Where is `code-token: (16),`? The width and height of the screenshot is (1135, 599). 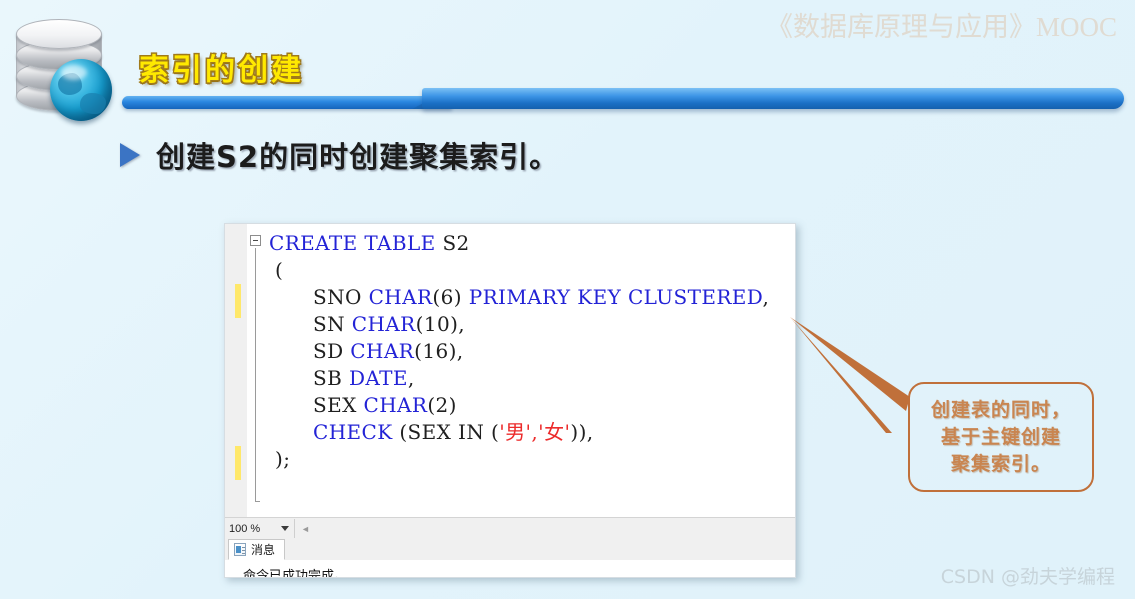
code-token: (16), is located at coordinates (439, 351).